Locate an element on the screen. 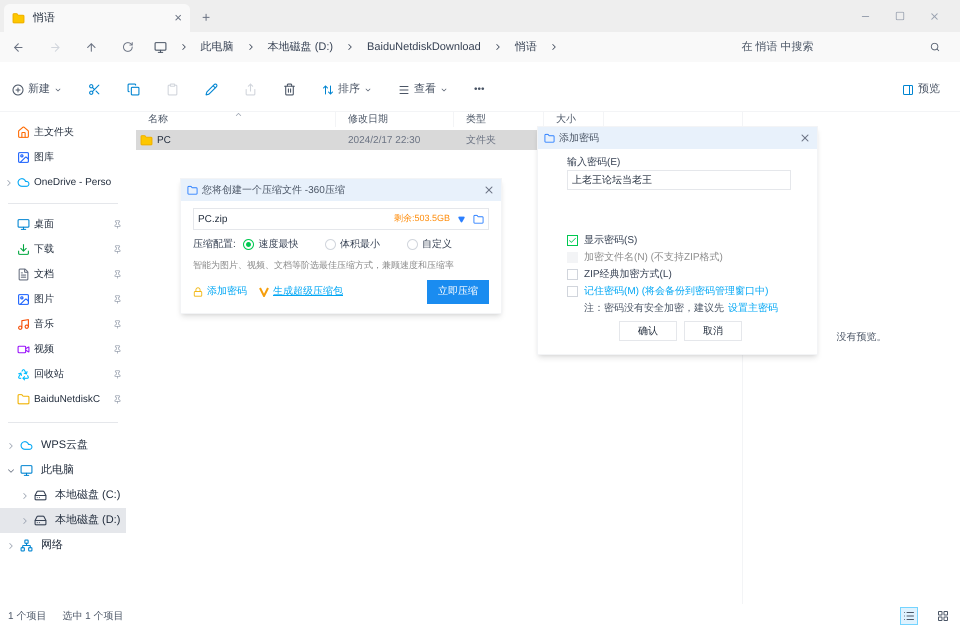 The width and height of the screenshot is (960, 628). sidebar-item: 回收站 is located at coordinates (63, 374).